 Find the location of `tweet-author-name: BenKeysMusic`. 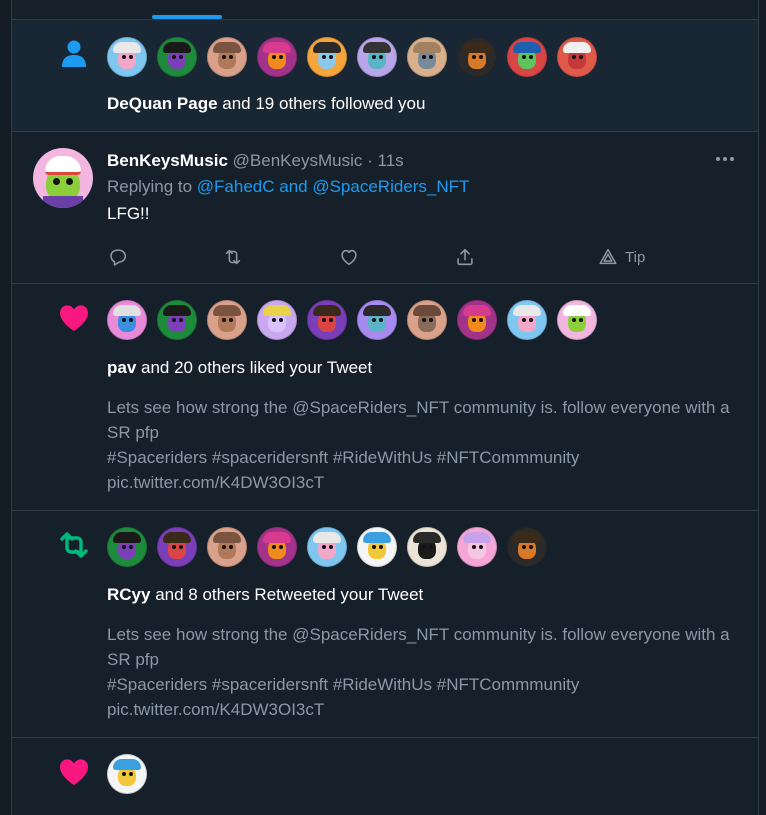

tweet-author-name: BenKeysMusic is located at coordinates (167, 160).